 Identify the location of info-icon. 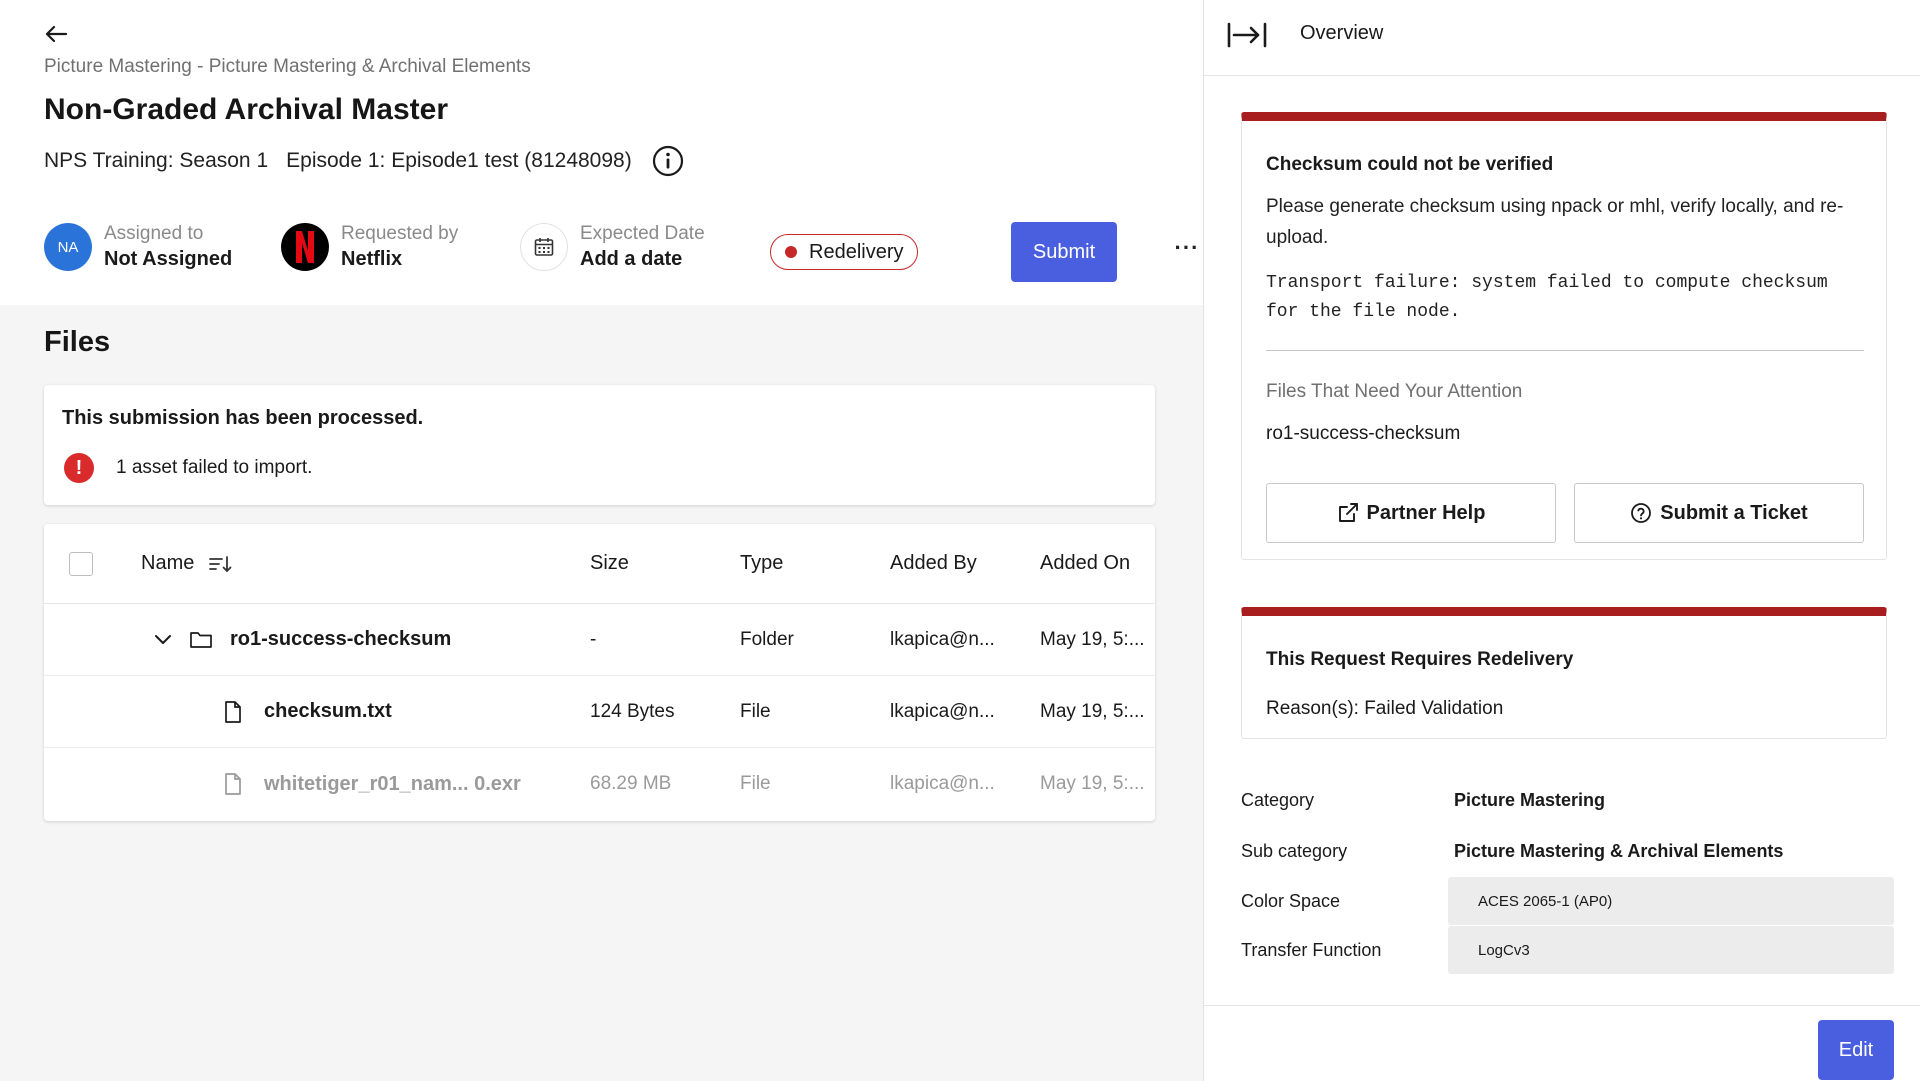
(668, 161).